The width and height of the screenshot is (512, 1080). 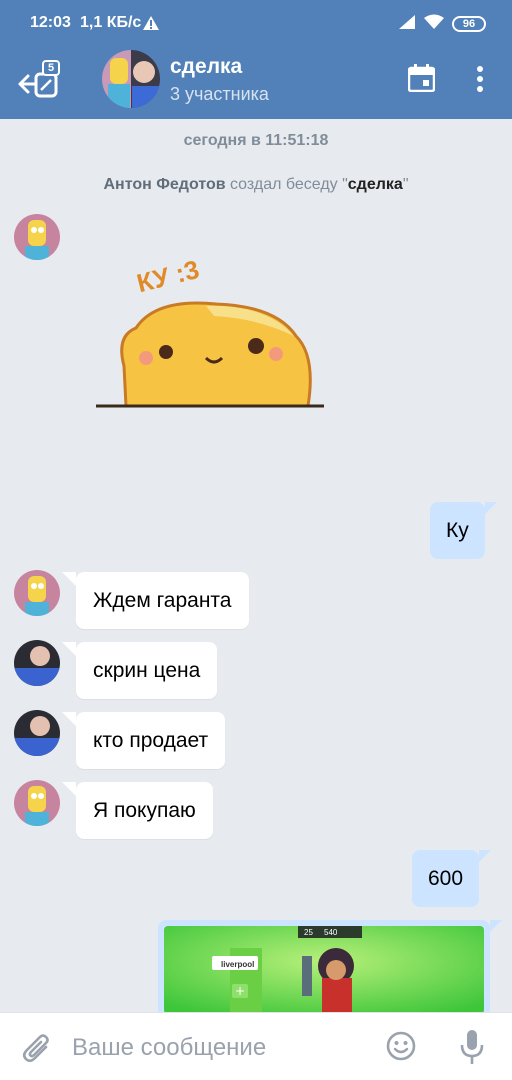 What do you see at coordinates (168, 276) in the screenshot?
I see `sticker-caption: КУ :3` at bounding box center [168, 276].